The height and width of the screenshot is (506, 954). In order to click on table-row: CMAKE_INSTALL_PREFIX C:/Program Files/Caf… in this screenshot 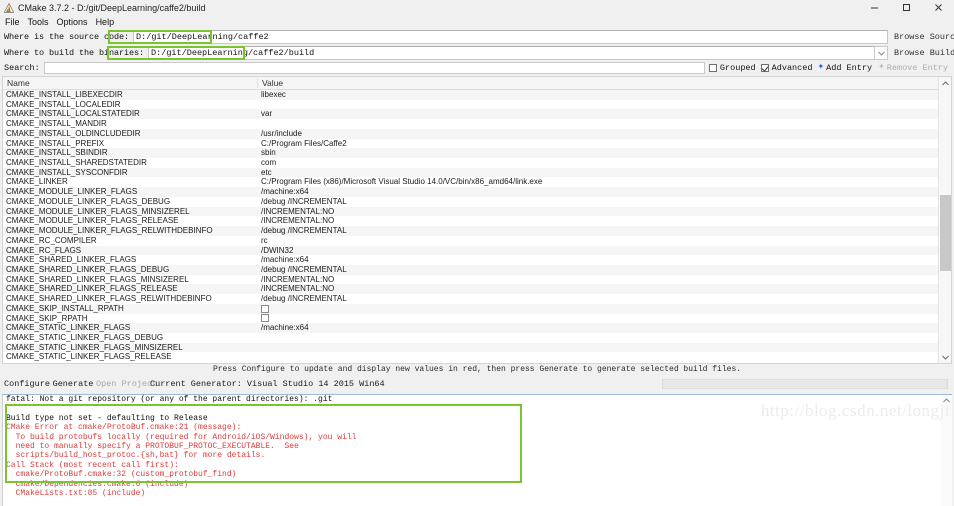, I will do `click(477, 143)`.